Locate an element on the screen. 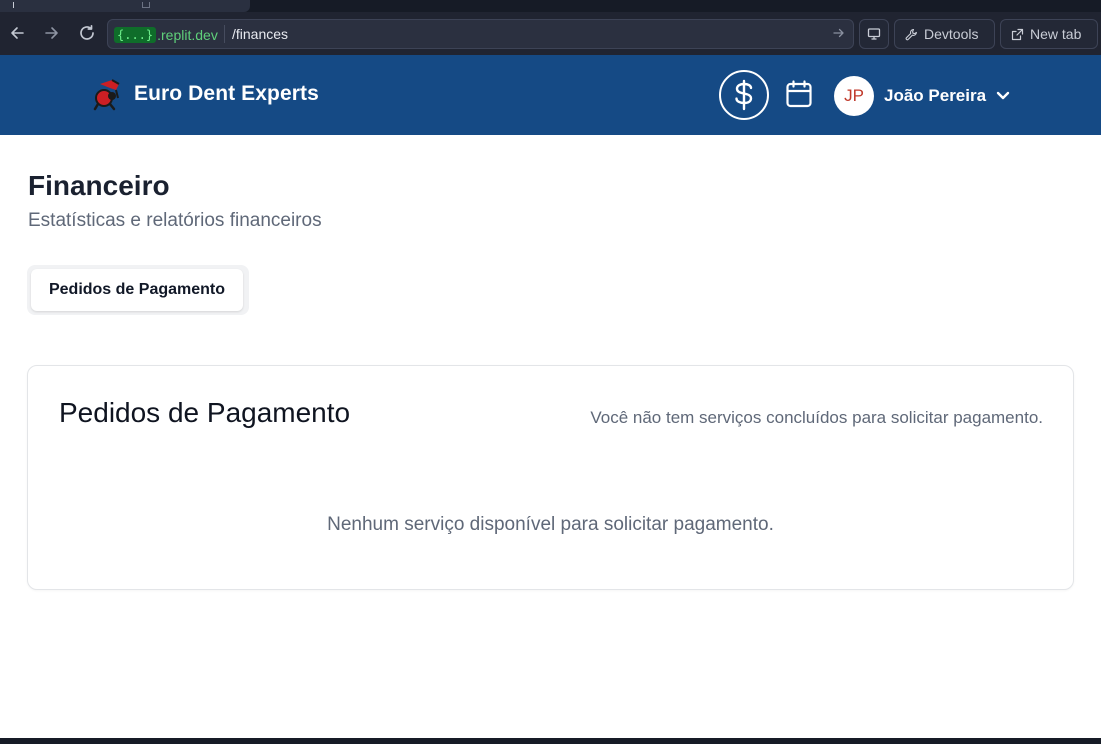 This screenshot has height=744, width=1101. chevron-down-icon is located at coordinates (1003, 95).